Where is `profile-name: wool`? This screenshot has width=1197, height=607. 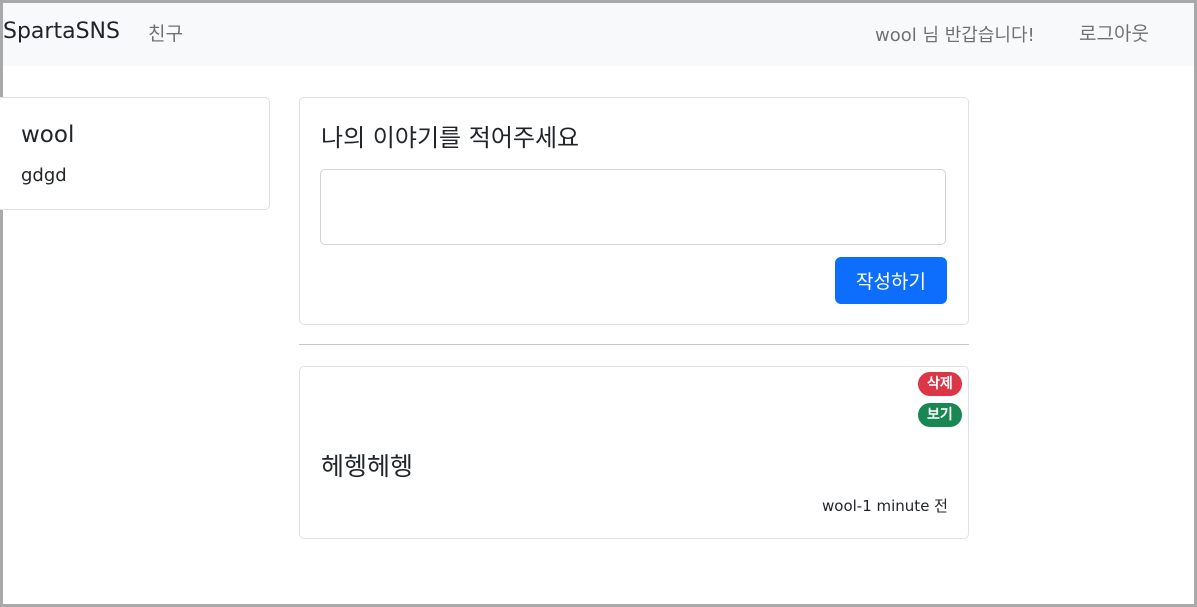 profile-name: wool is located at coordinates (48, 135).